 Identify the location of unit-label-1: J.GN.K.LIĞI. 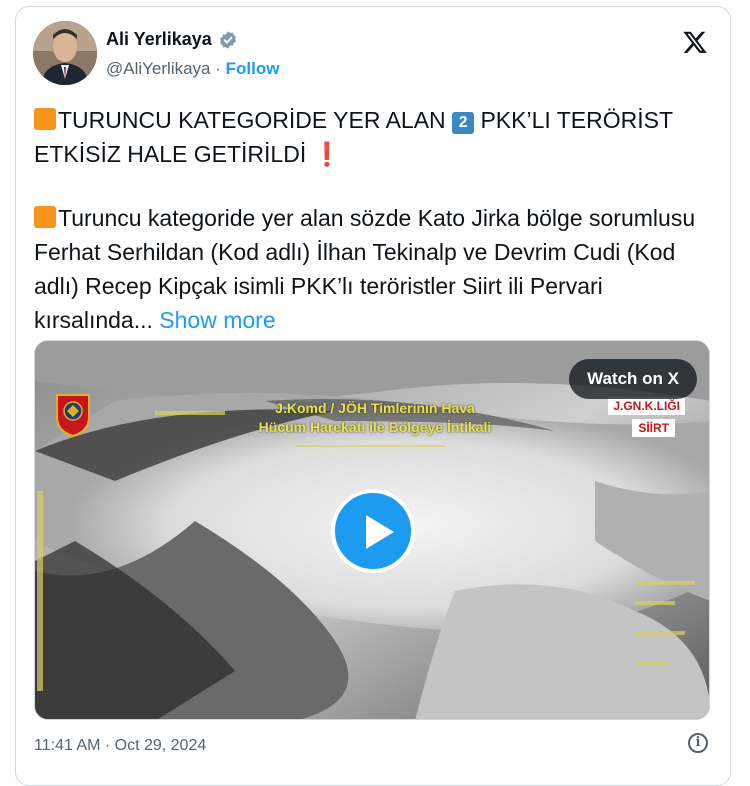
(646, 406).